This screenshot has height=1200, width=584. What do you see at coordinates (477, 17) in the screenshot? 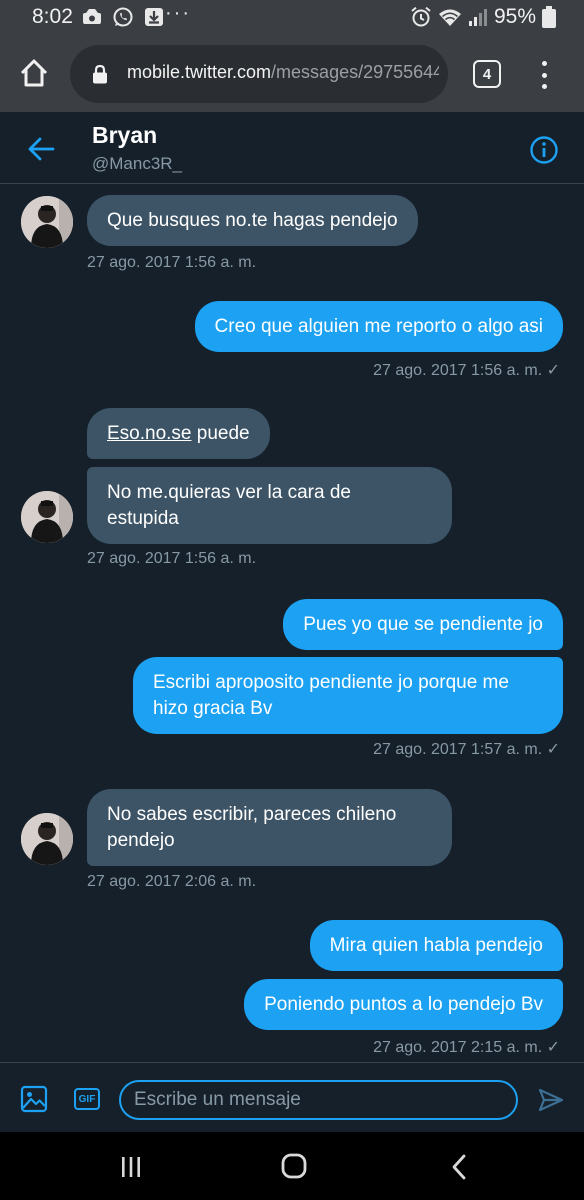
I see `signal-icon` at bounding box center [477, 17].